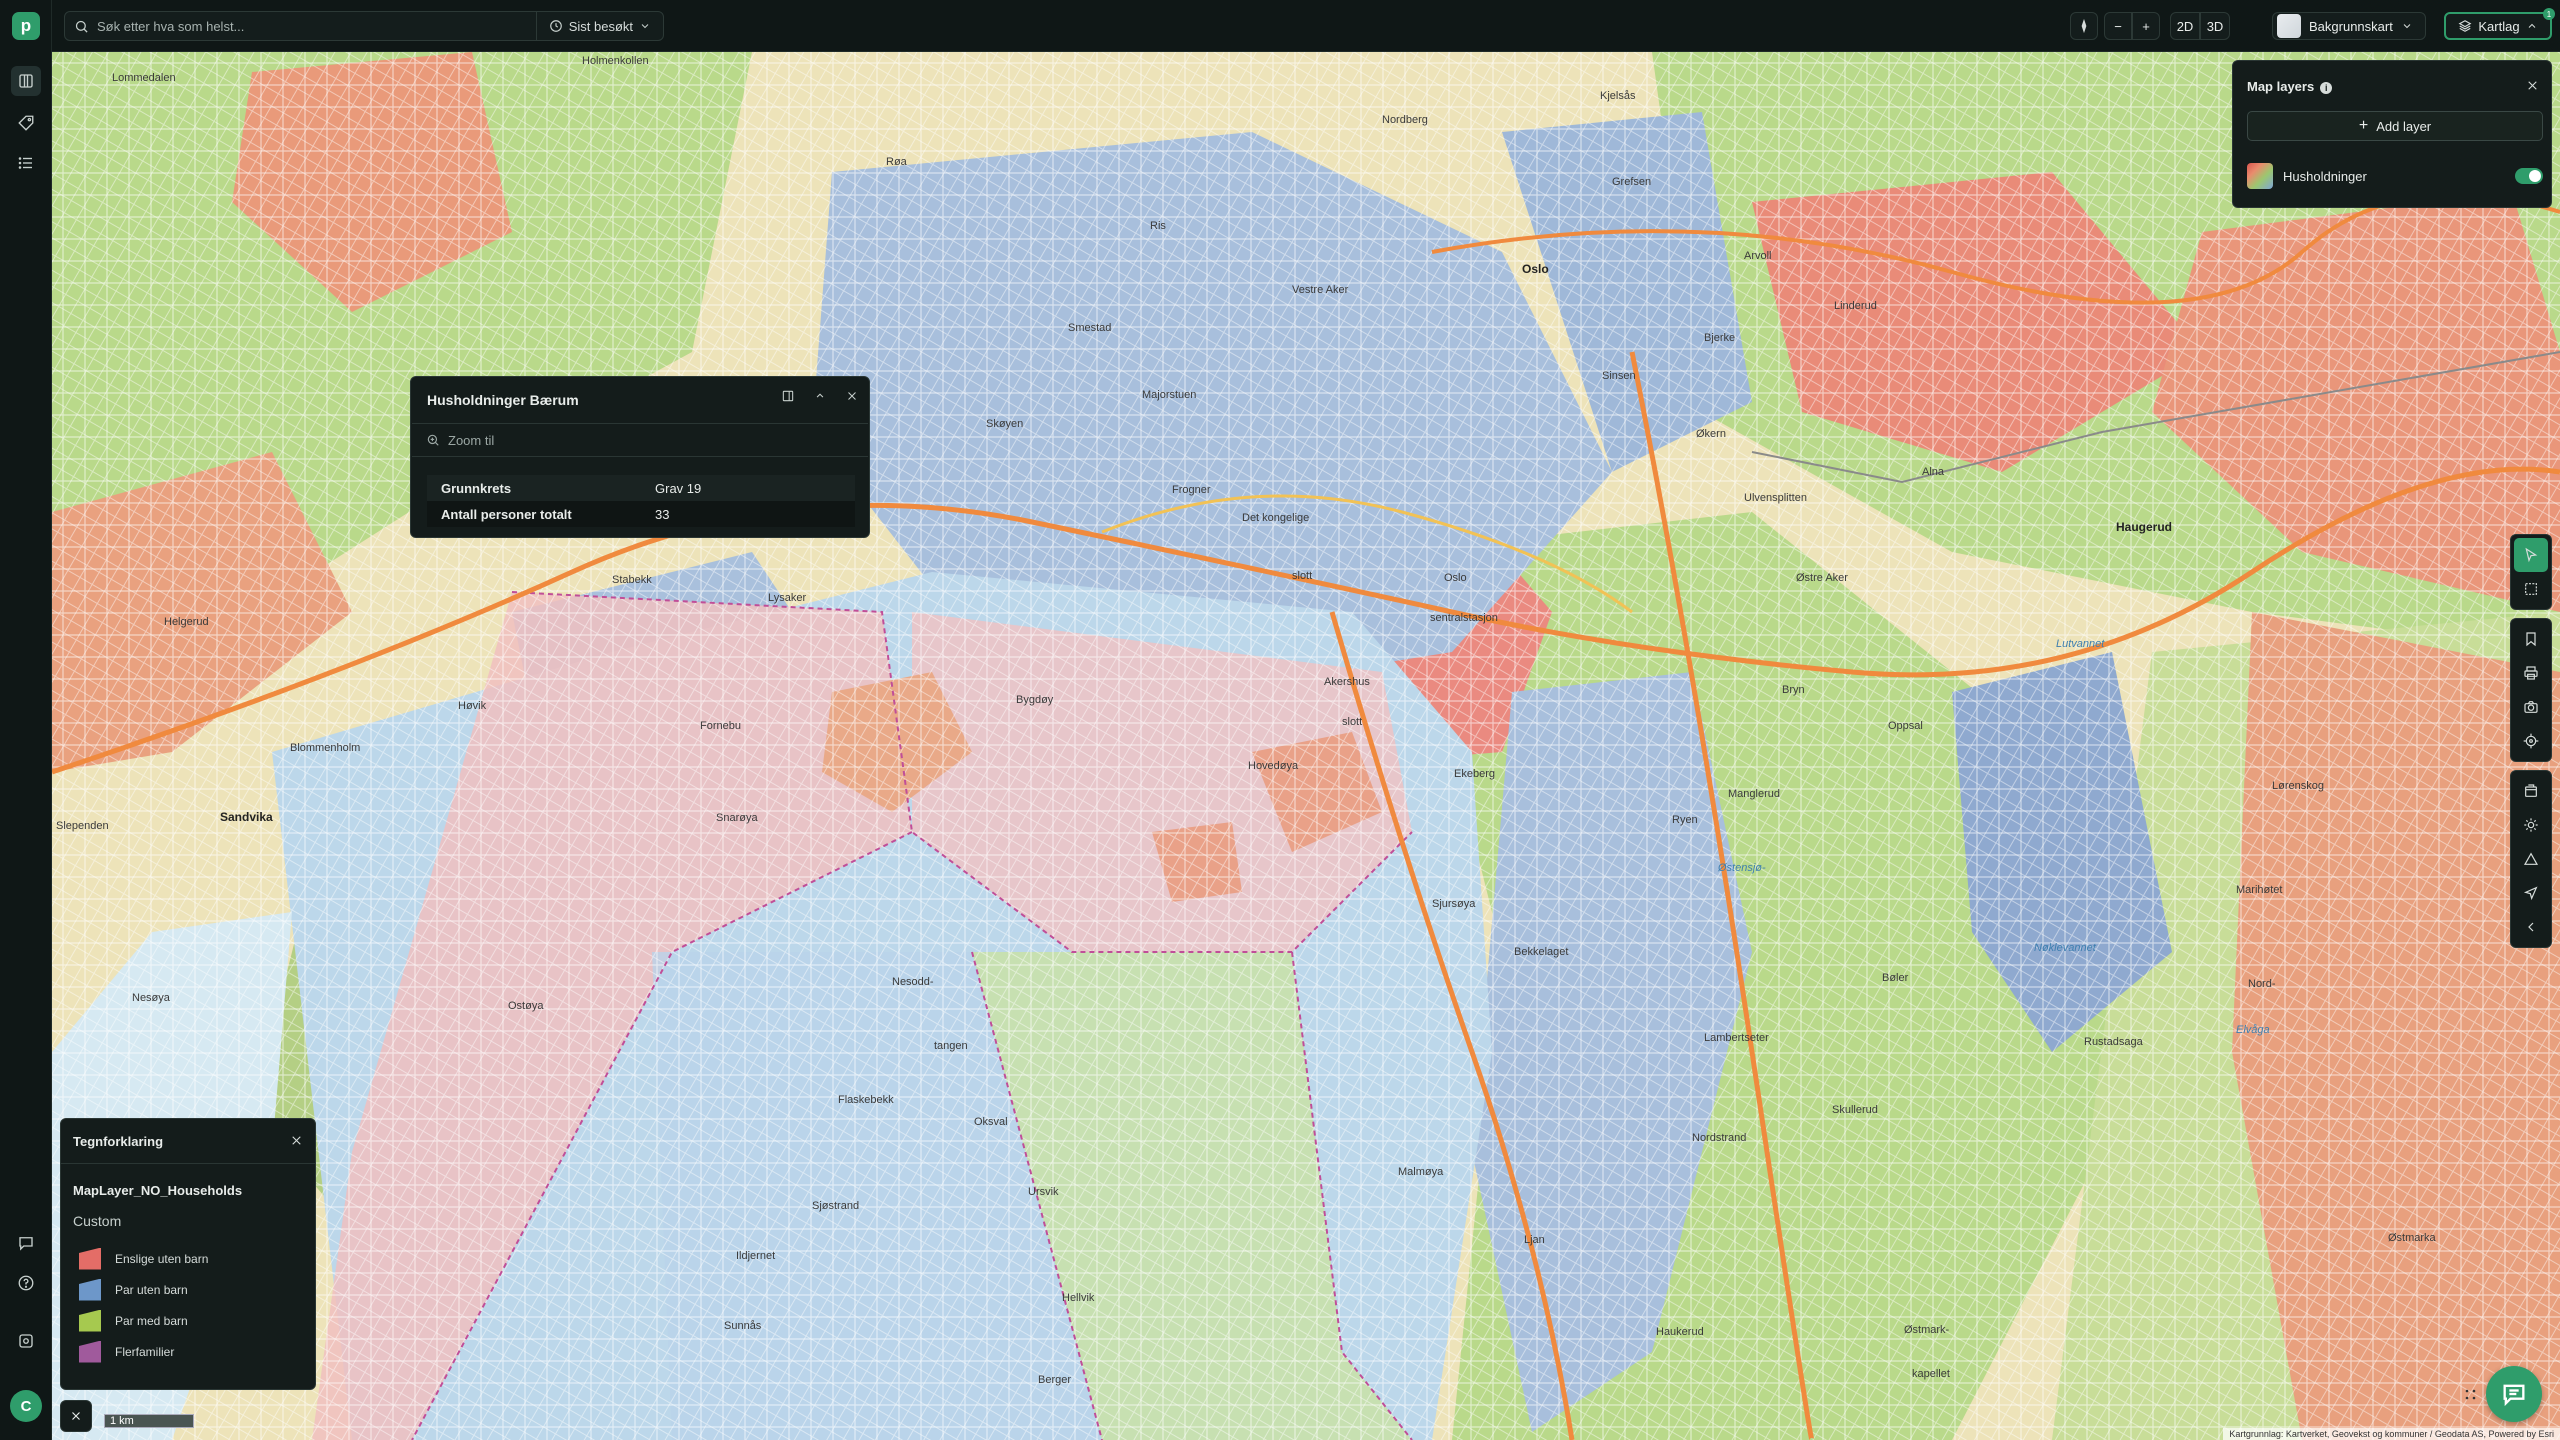 This screenshot has width=2560, height=1440. I want to click on attribute-value: Grav 19, so click(748, 488).